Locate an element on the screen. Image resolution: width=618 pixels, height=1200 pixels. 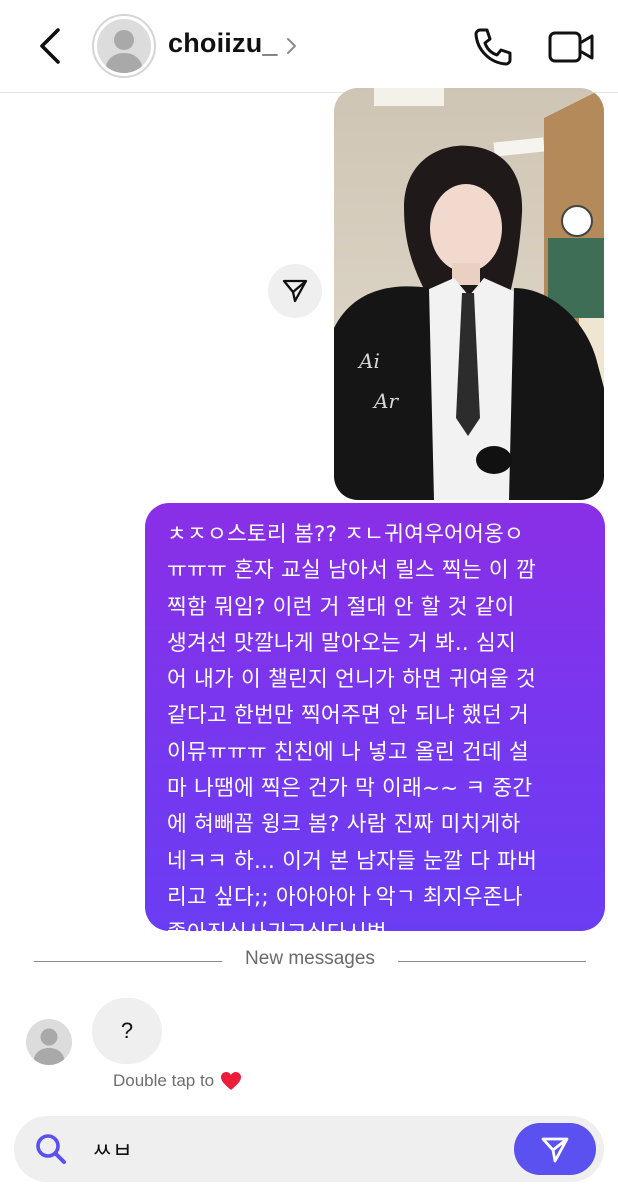
received-message-bubble: ? is located at coordinates (127, 1031).